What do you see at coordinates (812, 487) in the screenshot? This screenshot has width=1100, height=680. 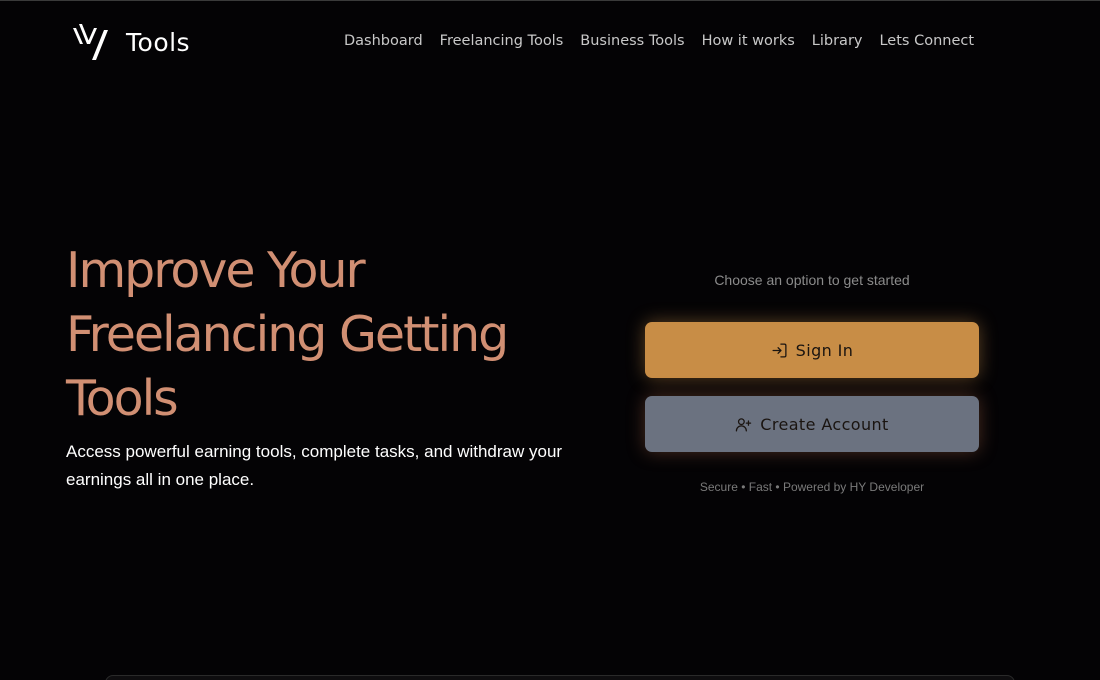 I see `auth-footnote: Secure • Fast • Powered by HY Developer` at bounding box center [812, 487].